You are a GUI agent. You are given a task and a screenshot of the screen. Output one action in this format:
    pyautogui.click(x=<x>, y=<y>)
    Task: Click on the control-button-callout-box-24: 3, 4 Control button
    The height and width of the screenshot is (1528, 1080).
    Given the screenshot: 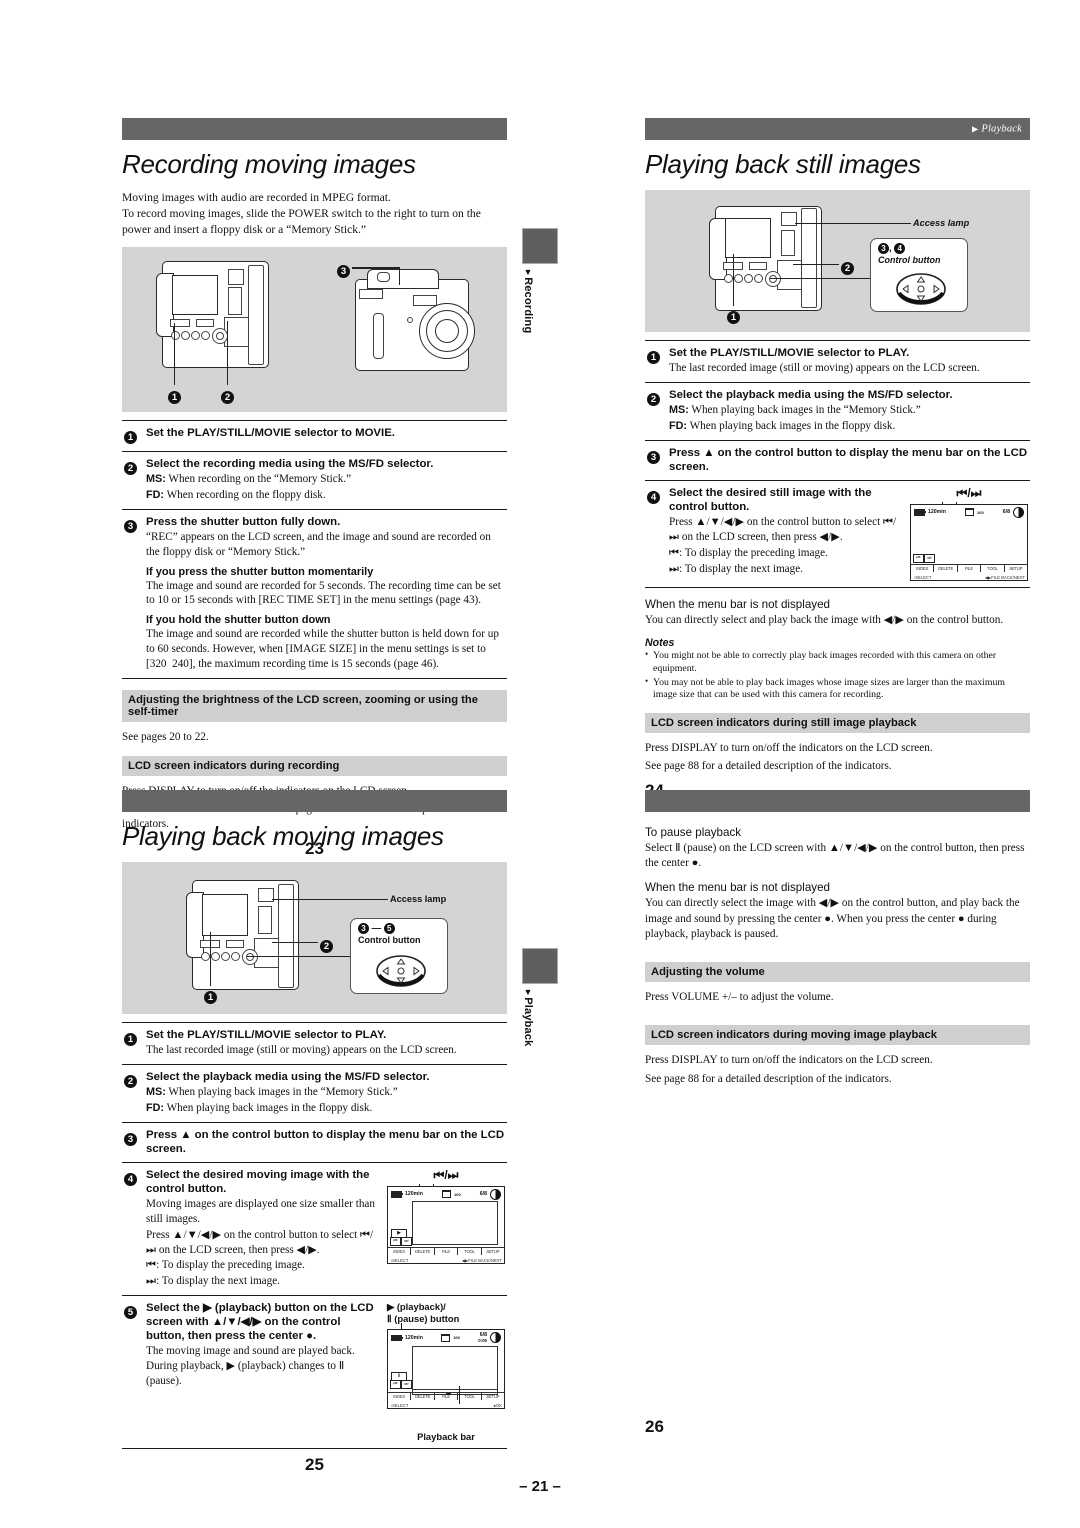 What is the action you would take?
    pyautogui.click(x=919, y=275)
    